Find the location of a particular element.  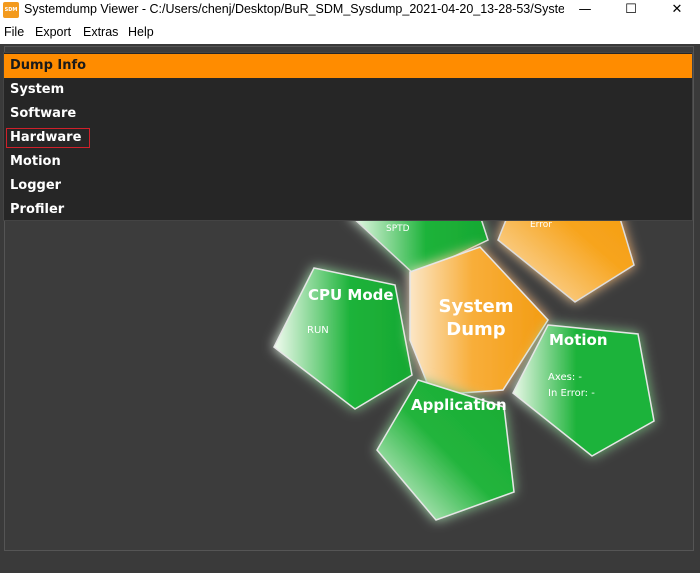

petal-application: Application is located at coordinates (445, 450).